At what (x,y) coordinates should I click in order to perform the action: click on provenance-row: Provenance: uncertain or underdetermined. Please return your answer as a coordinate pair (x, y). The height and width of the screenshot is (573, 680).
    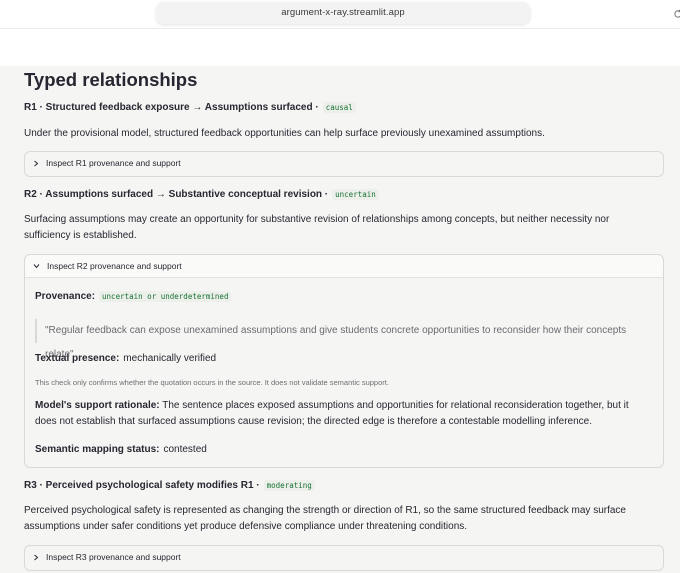
    Looking at the image, I should click on (133, 296).